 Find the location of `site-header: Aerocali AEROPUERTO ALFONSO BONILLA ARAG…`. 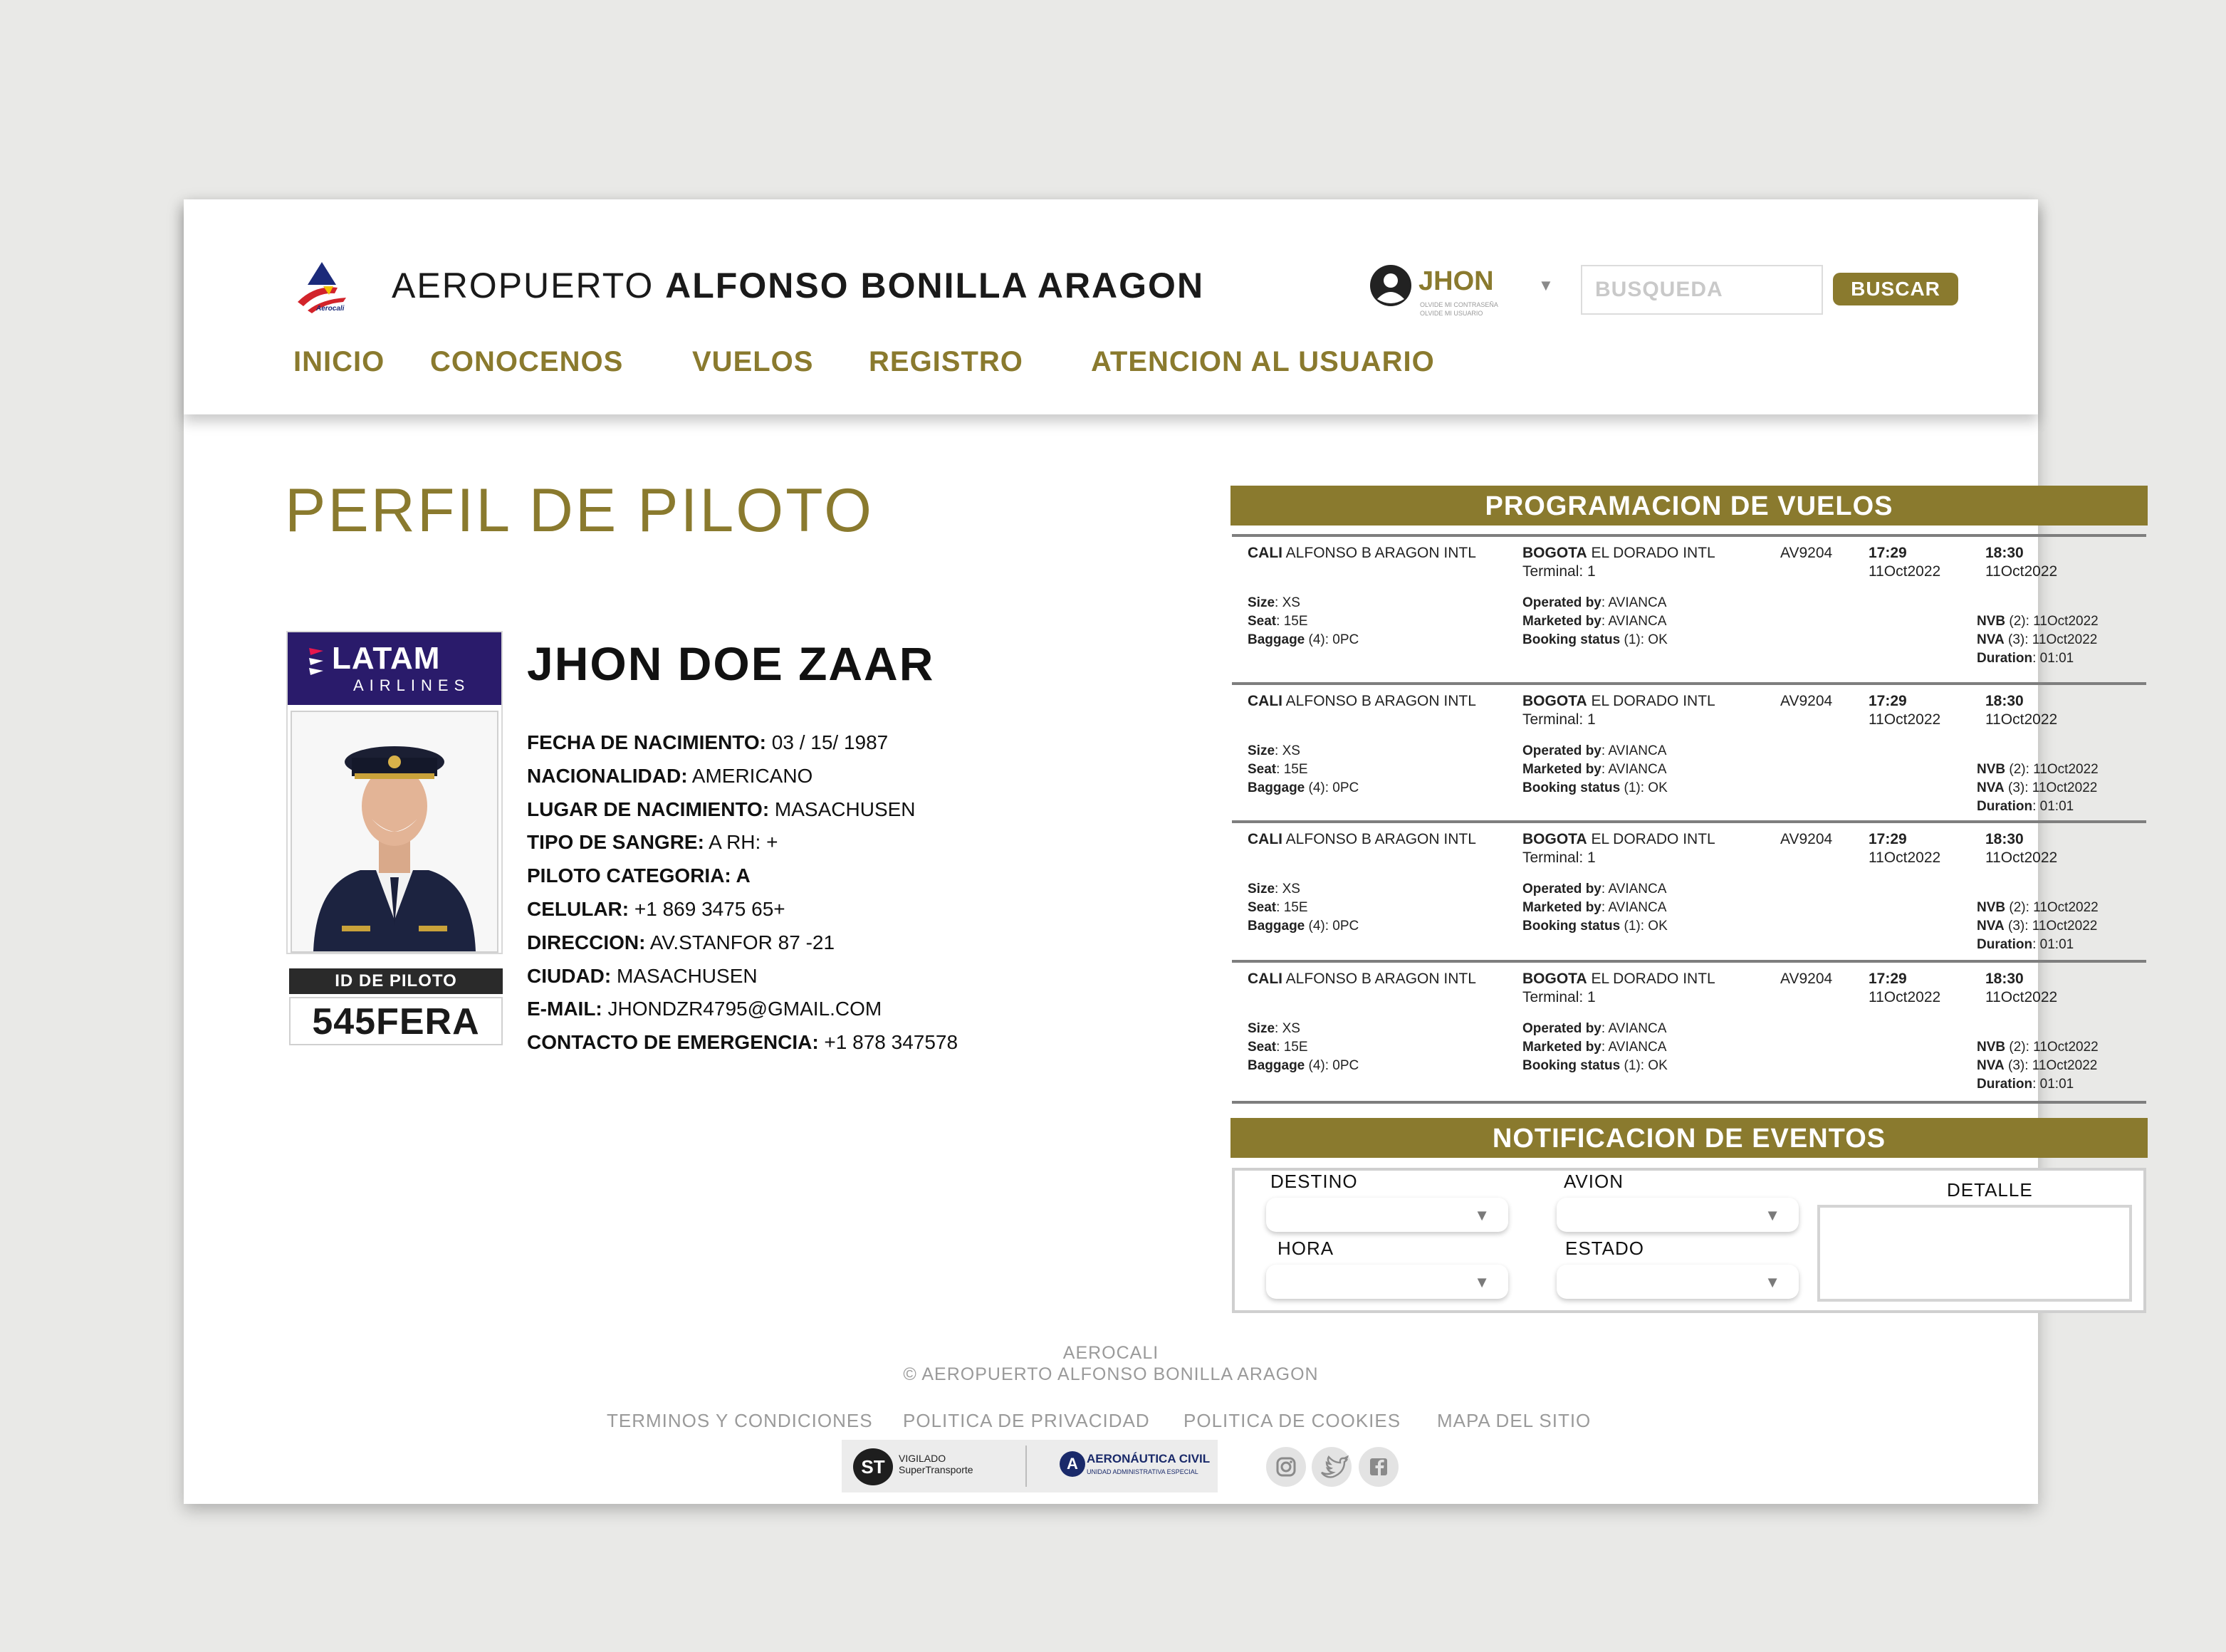

site-header: Aerocali AEROPUERTO ALFONSO BONILLA ARAG… is located at coordinates (1111, 306).